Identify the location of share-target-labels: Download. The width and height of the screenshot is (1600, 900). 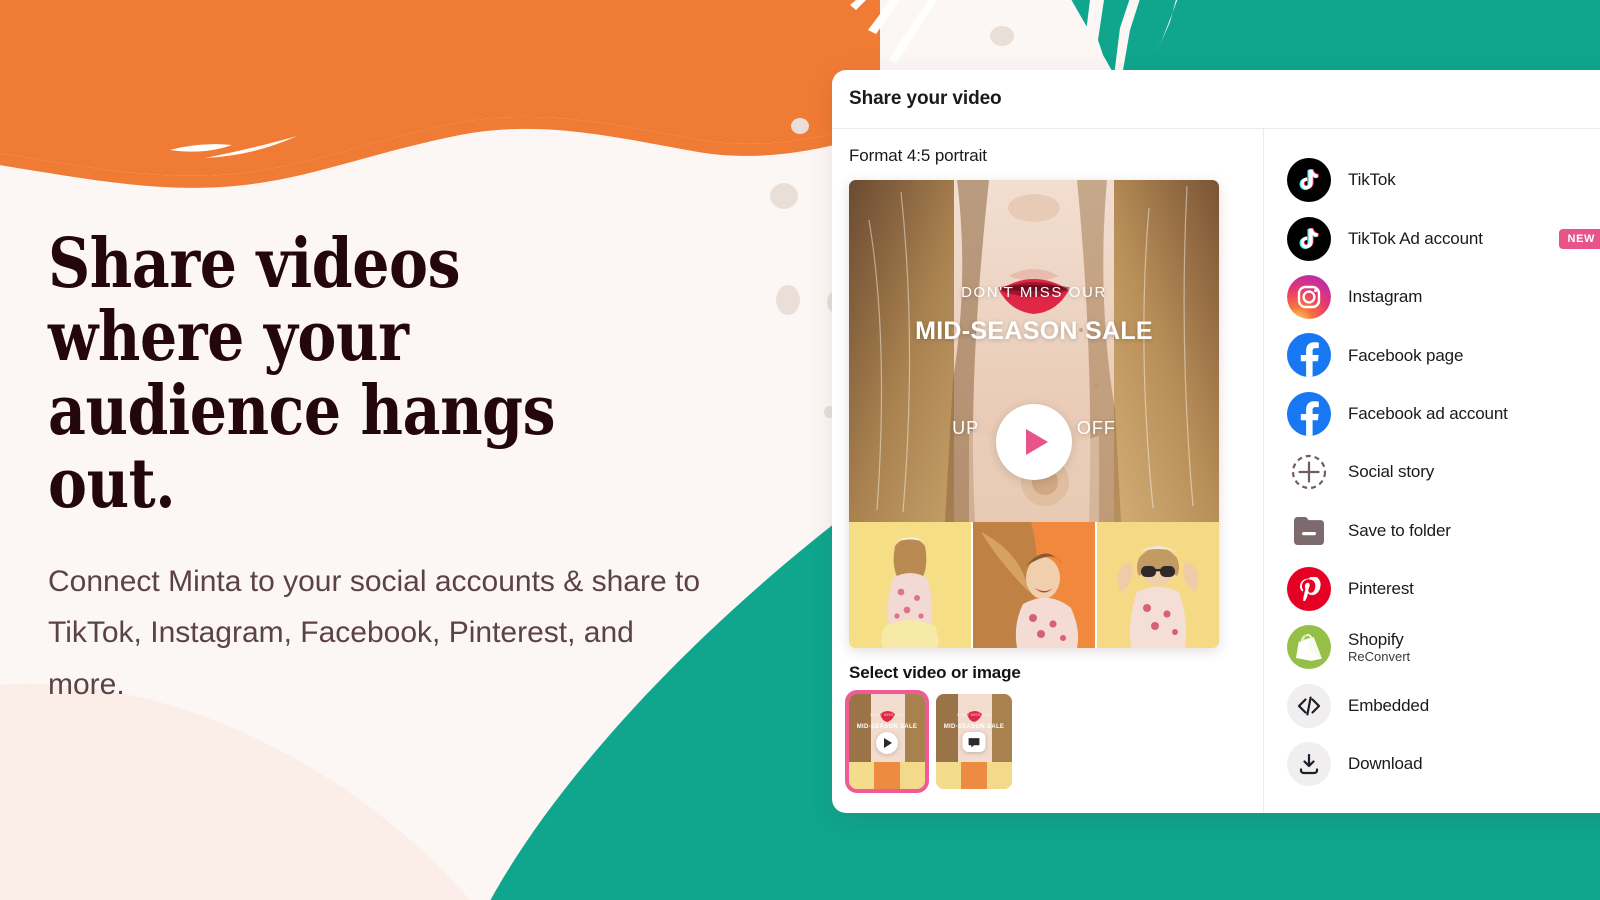
(1474, 764).